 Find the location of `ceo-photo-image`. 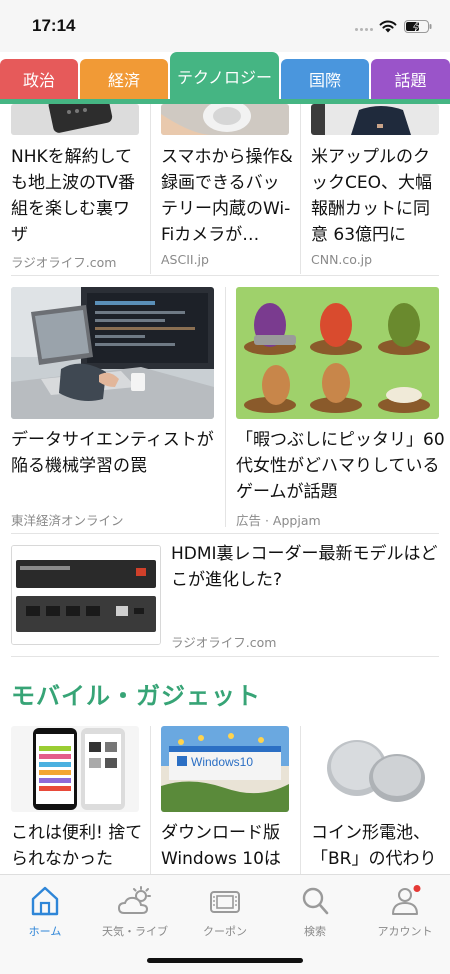

ceo-photo-image is located at coordinates (375, 119).